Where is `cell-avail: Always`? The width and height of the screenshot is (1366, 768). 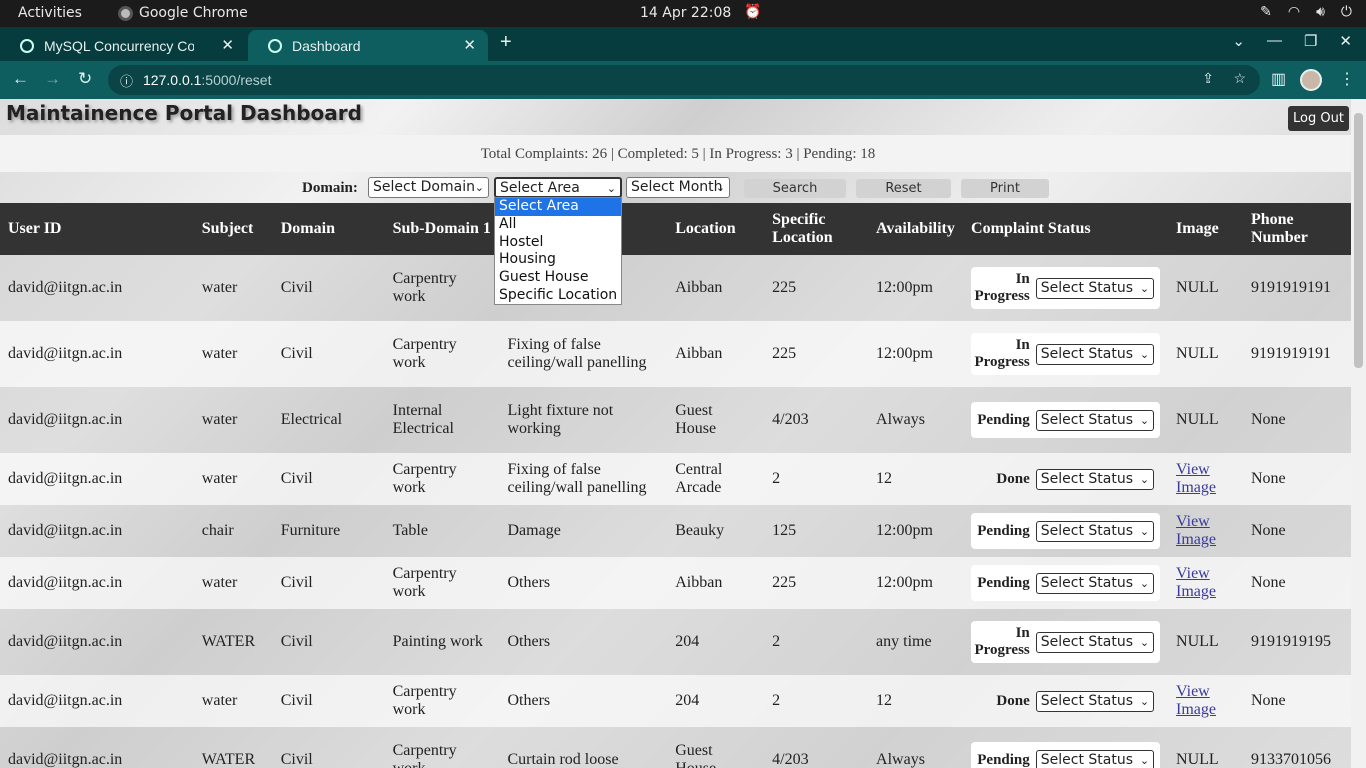 cell-avail: Always is located at coordinates (916, 420).